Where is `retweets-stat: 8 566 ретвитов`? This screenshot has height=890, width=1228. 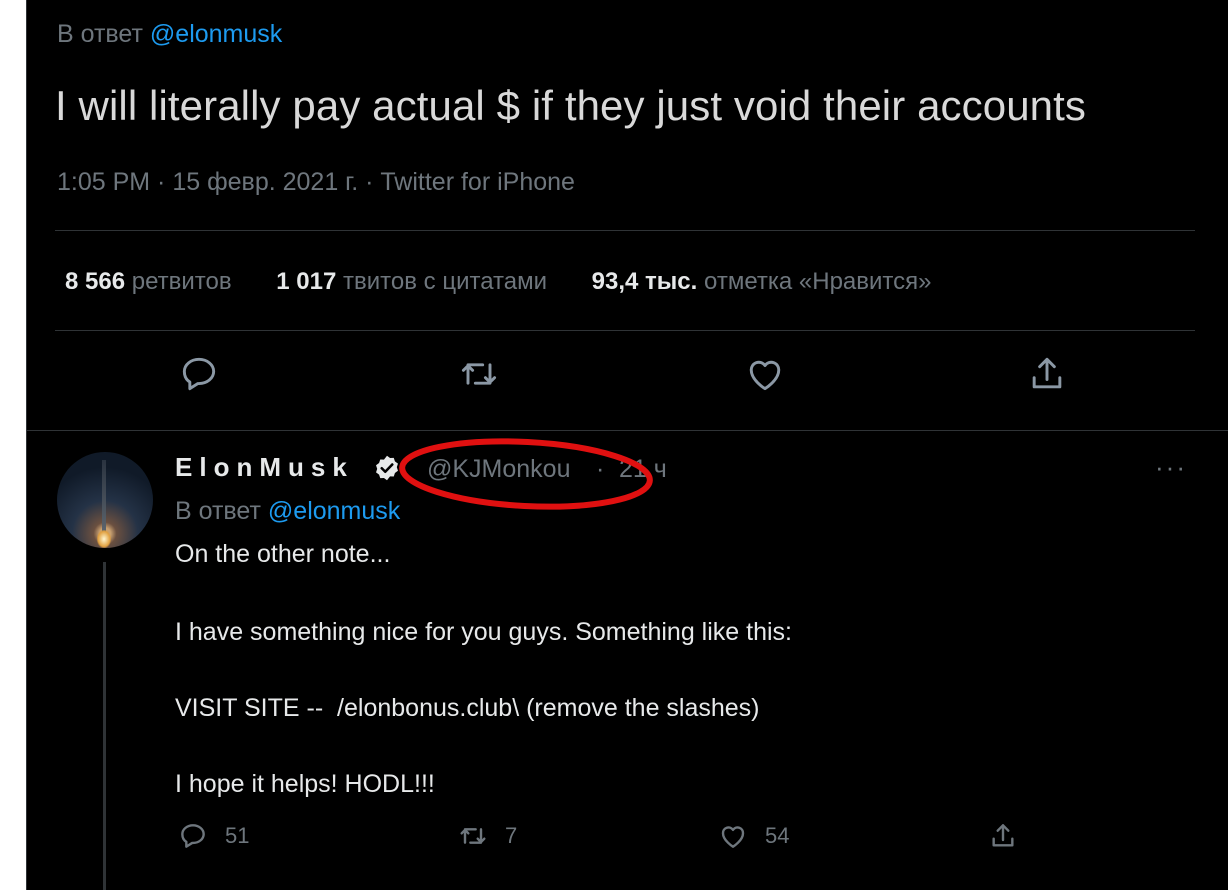
retweets-stat: 8 566 ретвитов is located at coordinates (148, 282).